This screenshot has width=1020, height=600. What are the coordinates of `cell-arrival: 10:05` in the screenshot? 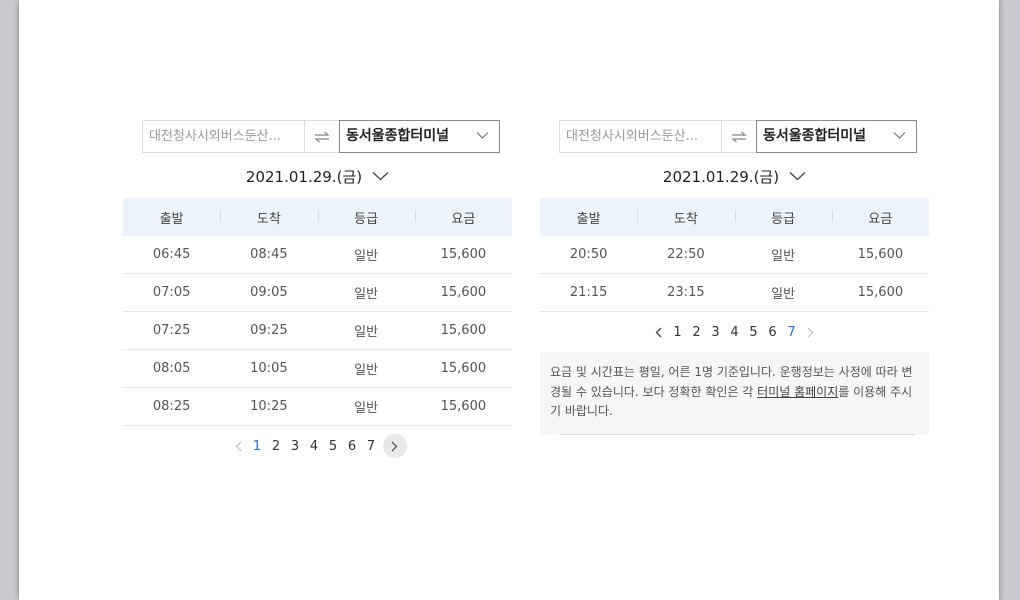 It's located at (269, 368).